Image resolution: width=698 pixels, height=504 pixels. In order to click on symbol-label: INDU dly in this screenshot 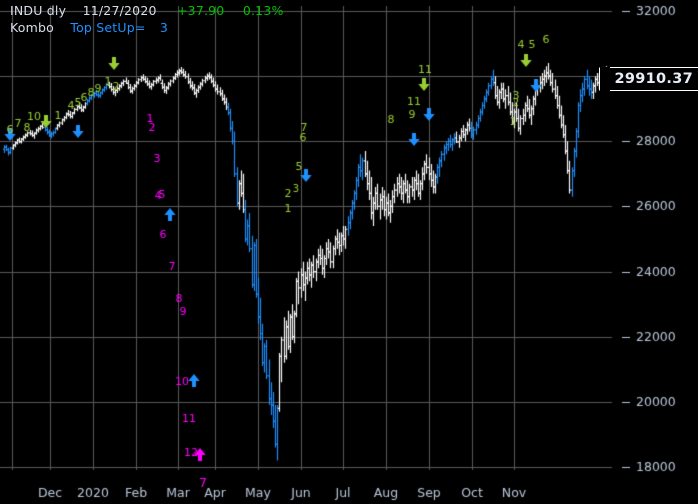, I will do `click(38, 10)`.